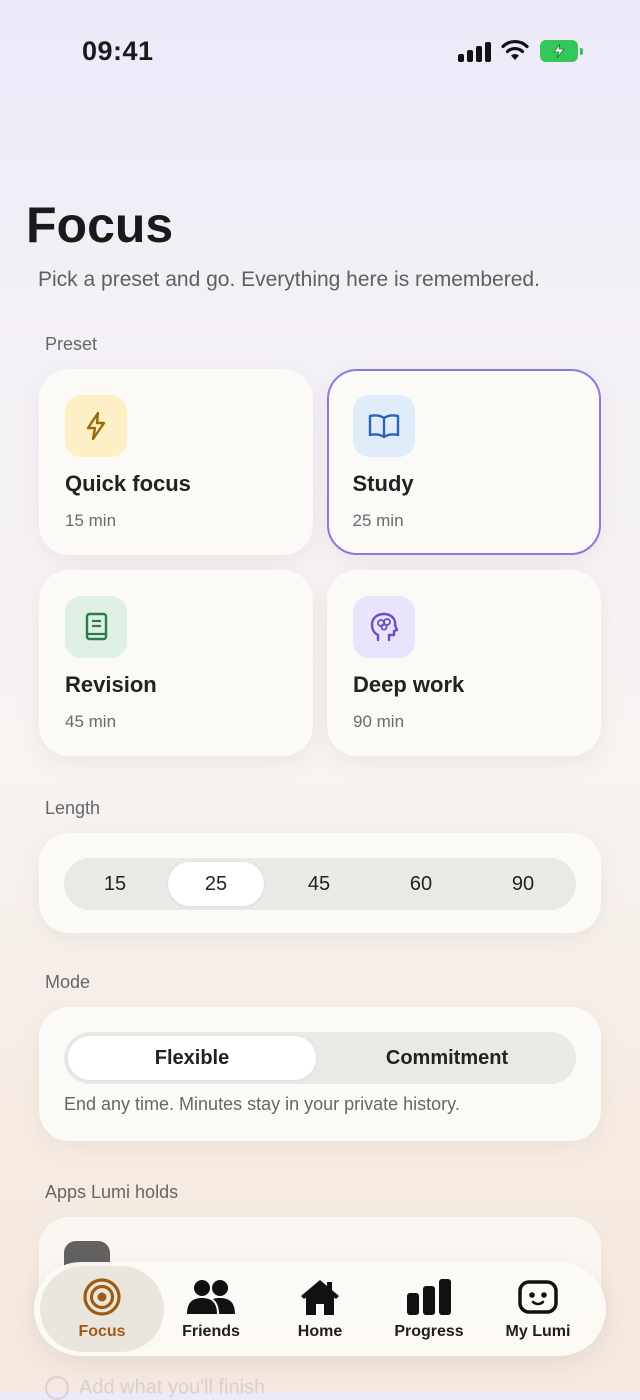  I want to click on preset-card-quick-focus: Quick focus 15 min, so click(176, 462).